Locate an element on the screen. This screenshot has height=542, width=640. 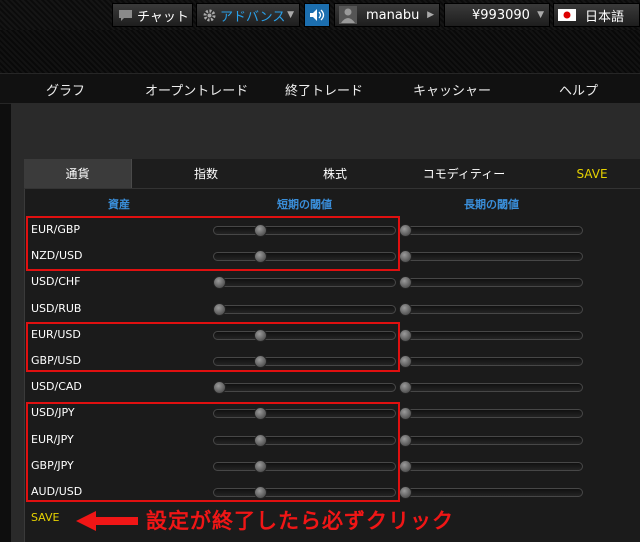
asset-header: 資産 is located at coordinates (119, 204).